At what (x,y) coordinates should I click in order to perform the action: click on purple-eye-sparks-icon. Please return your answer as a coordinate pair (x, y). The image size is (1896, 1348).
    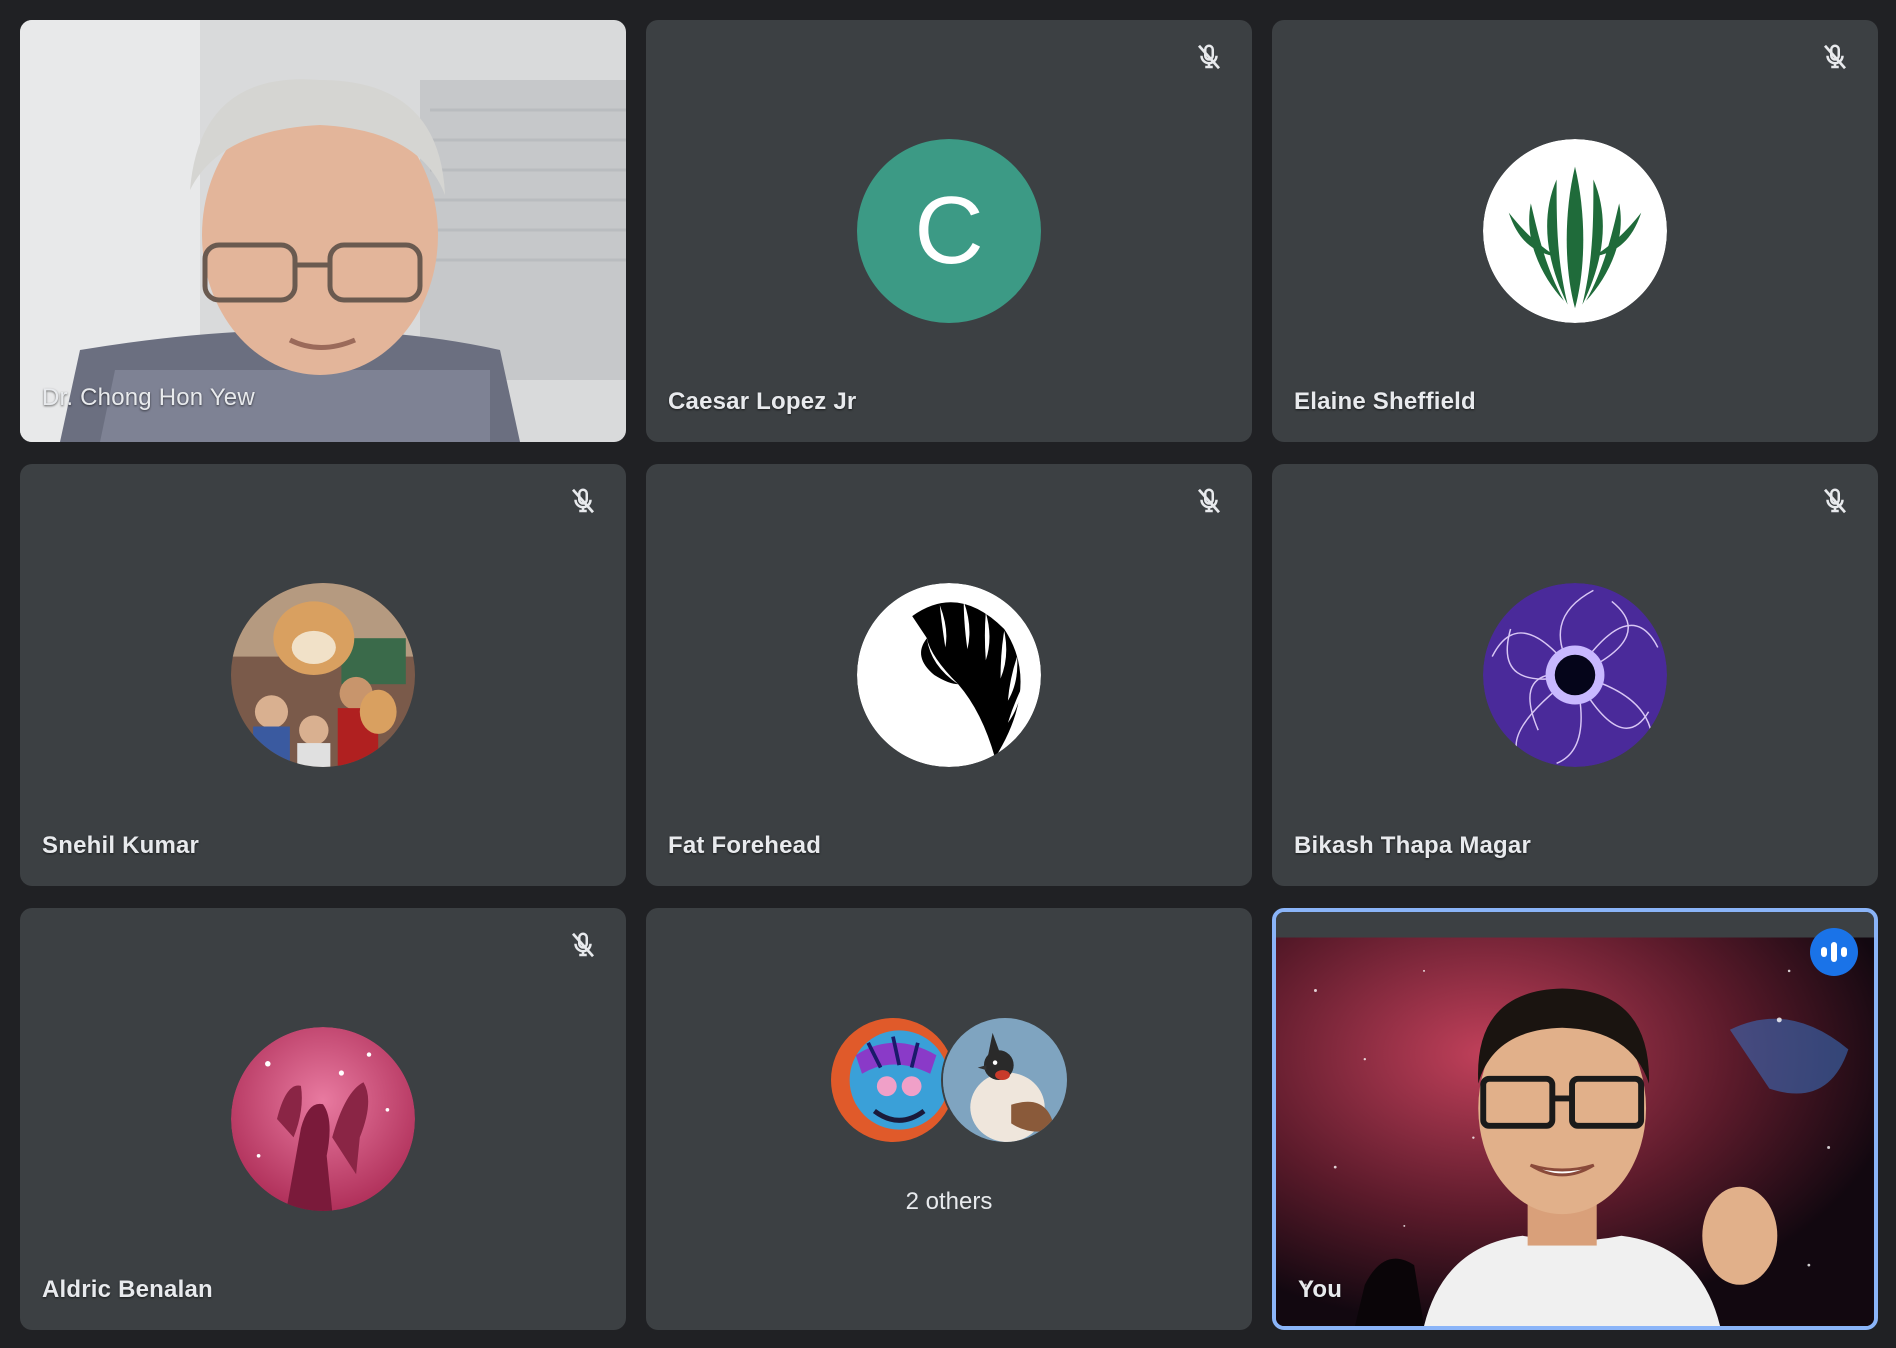
    Looking at the image, I should click on (1575, 675).